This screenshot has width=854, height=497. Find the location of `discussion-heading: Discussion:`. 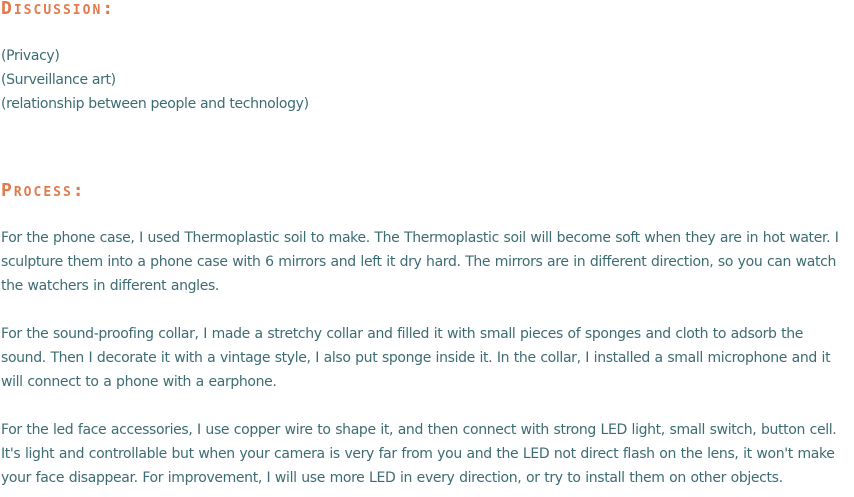

discussion-heading: Discussion: is located at coordinates (58, 9).